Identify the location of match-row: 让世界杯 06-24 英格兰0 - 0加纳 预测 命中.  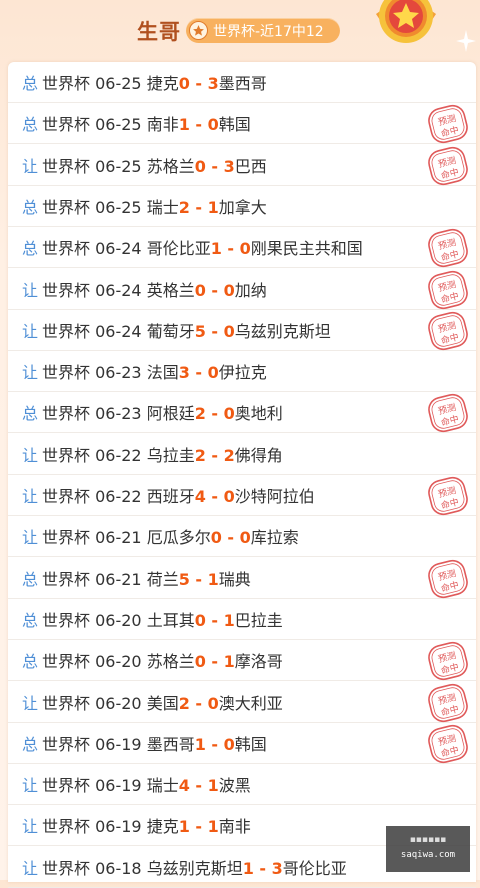
(242, 289).